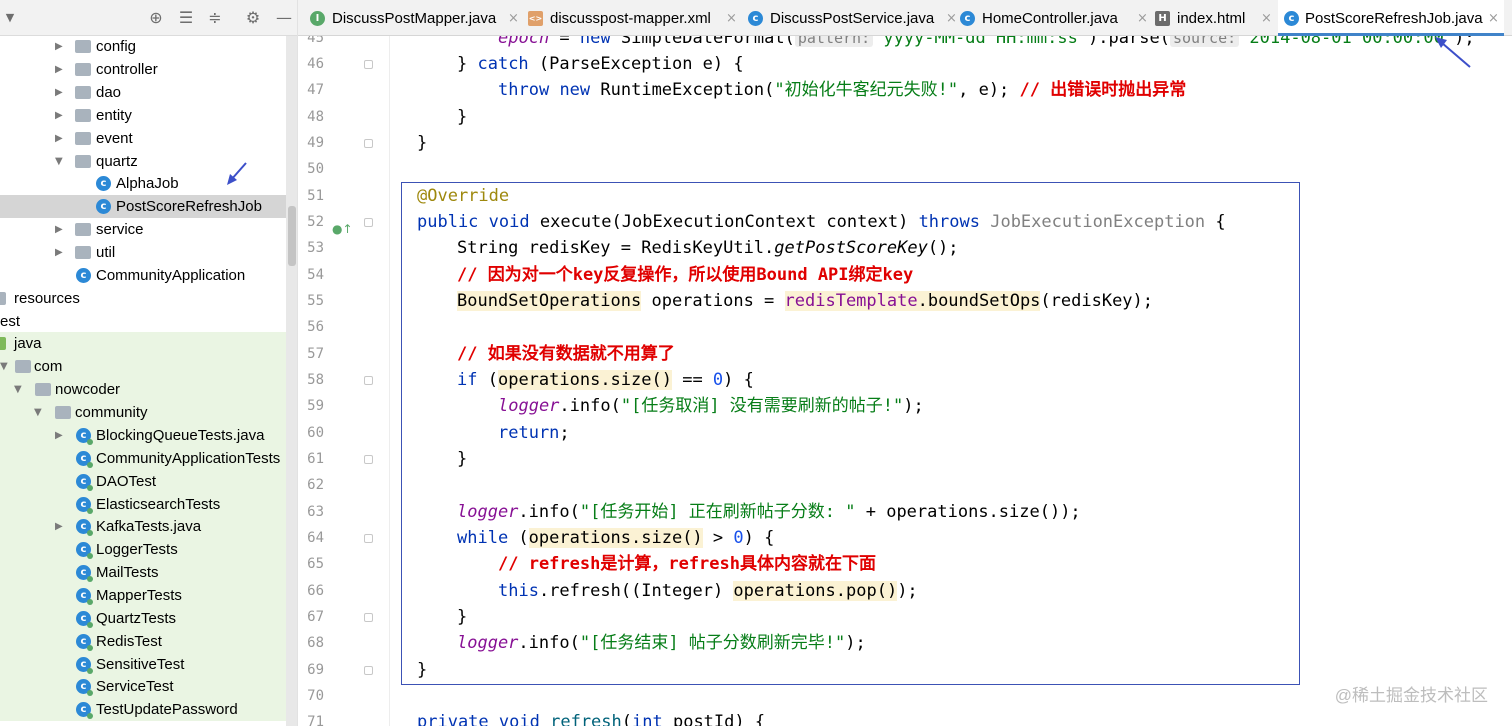 This screenshot has height=726, width=1512. I want to click on code-token: "[任务开始] 正在刷新帖子分数: ", so click(717, 512).